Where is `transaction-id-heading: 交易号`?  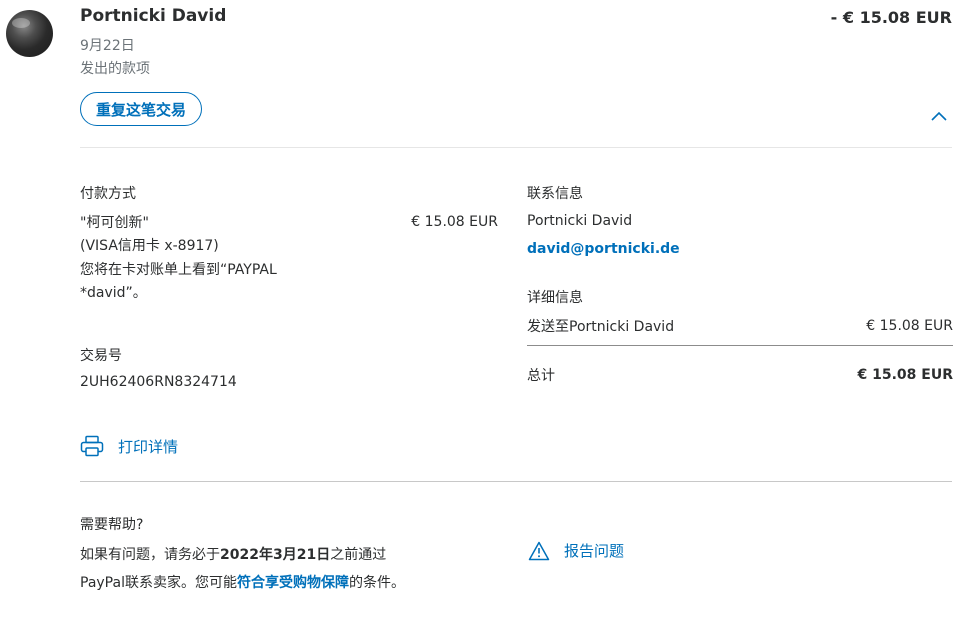
transaction-id-heading: 交易号 is located at coordinates (101, 356).